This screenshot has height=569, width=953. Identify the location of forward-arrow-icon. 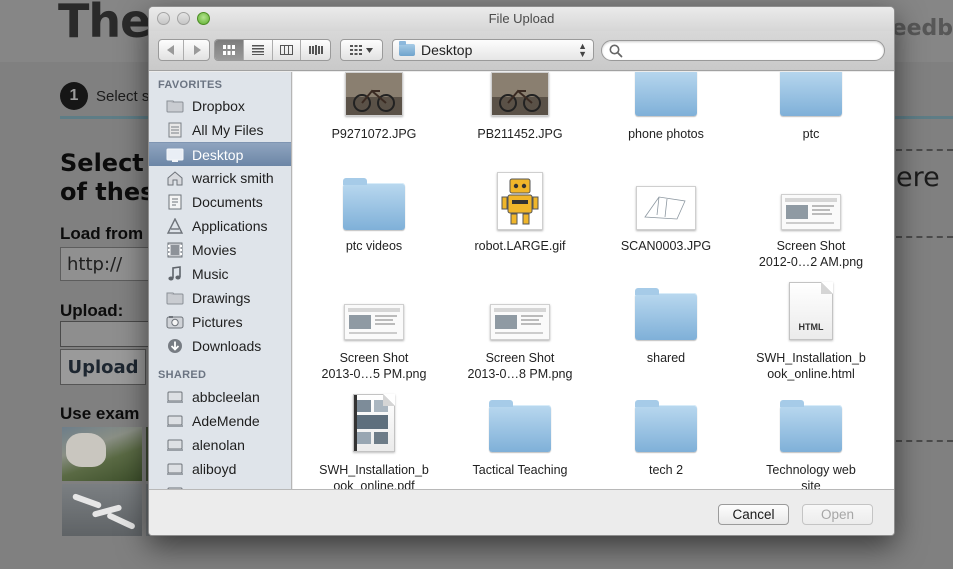
(197, 50).